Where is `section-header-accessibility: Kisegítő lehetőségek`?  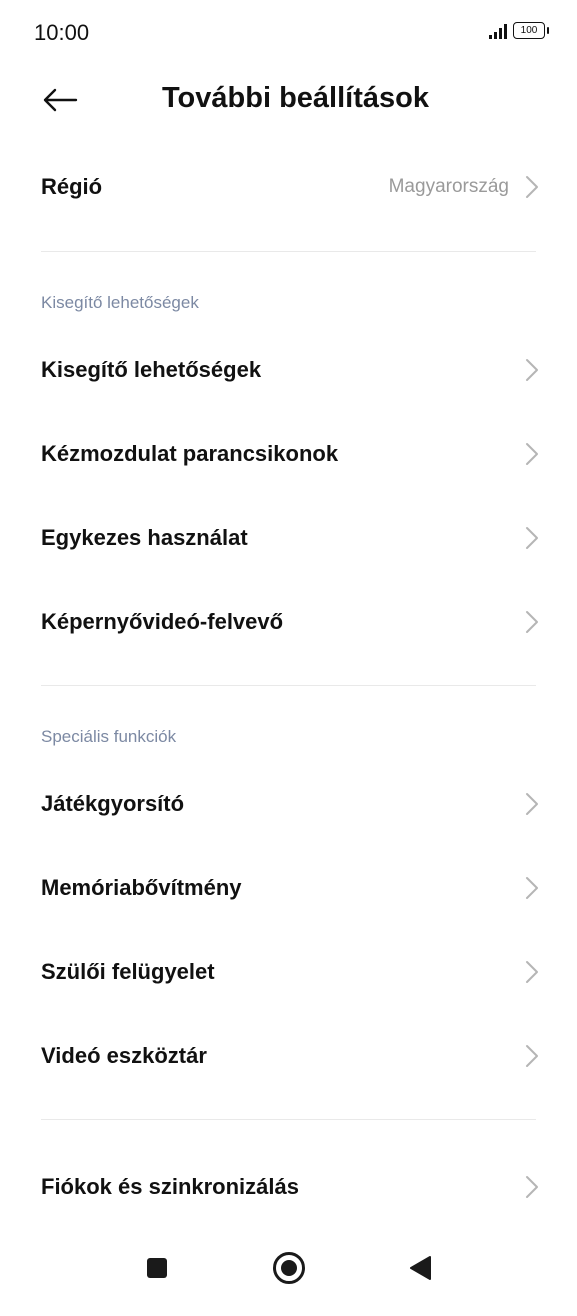
section-header-accessibility: Kisegítő lehetőségek is located at coordinates (120, 302).